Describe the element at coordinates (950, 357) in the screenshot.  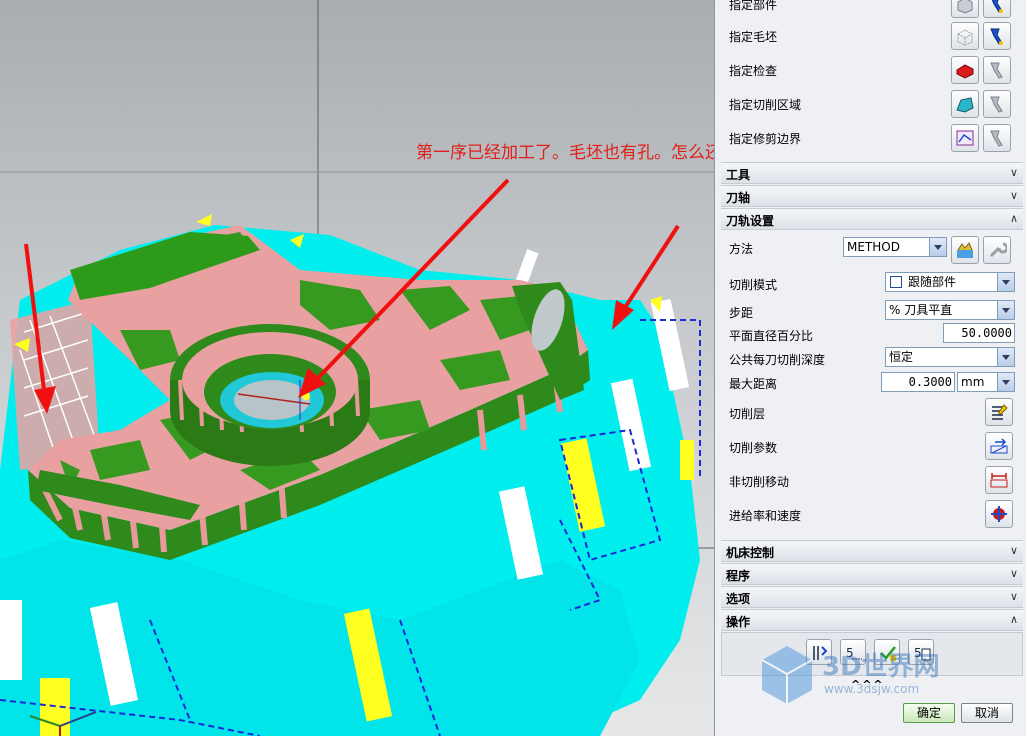
I see `depth-per-cut-select: 恒定` at that location.